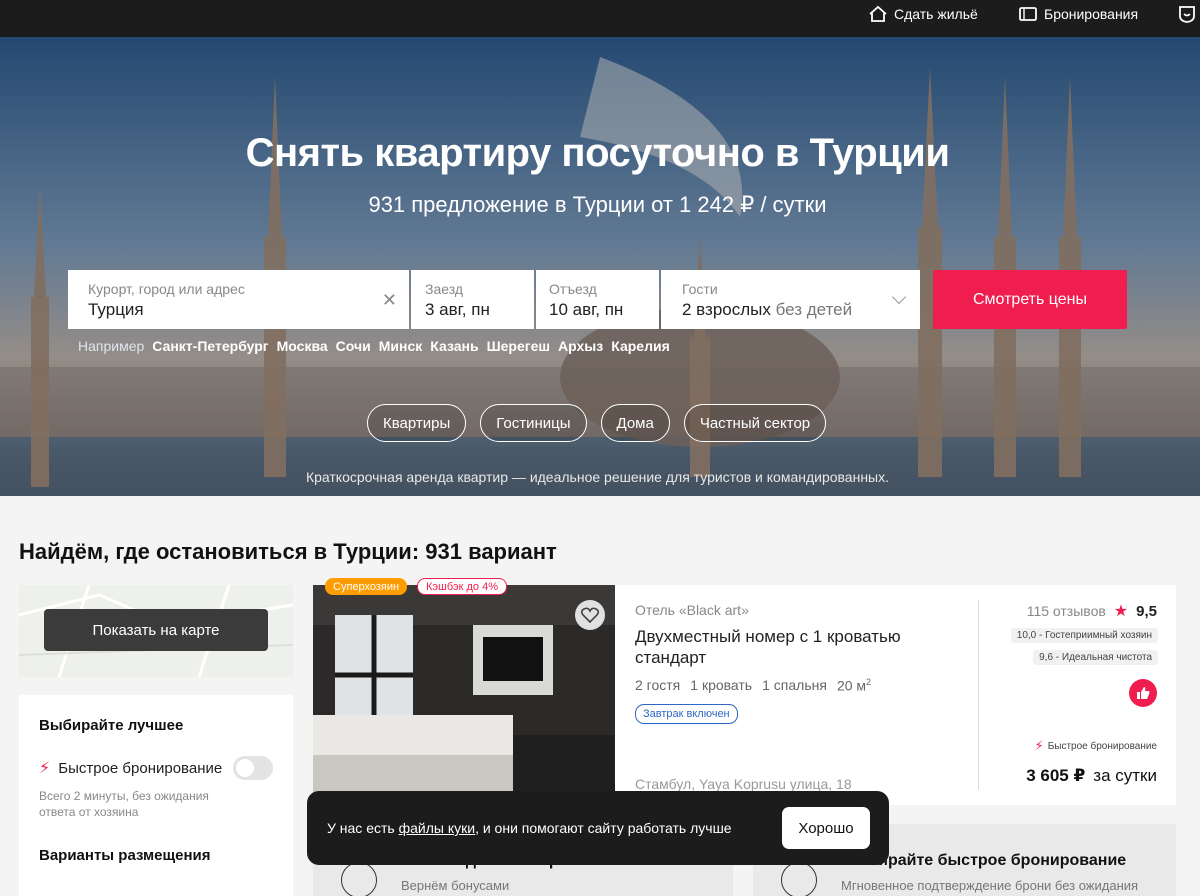 This screenshot has width=1200, height=896. Describe the element at coordinates (457, 309) in the screenshot. I see `checkin-value: 3 авг, пн` at that location.